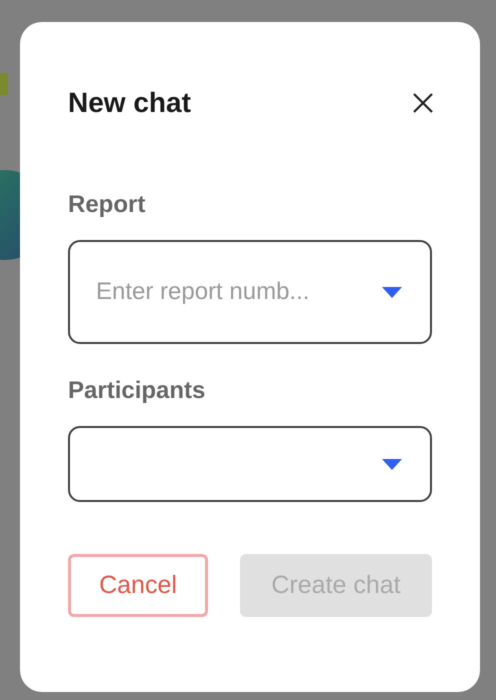 Image resolution: width=496 pixels, height=700 pixels. What do you see at coordinates (107, 205) in the screenshot?
I see `field-label: Report` at bounding box center [107, 205].